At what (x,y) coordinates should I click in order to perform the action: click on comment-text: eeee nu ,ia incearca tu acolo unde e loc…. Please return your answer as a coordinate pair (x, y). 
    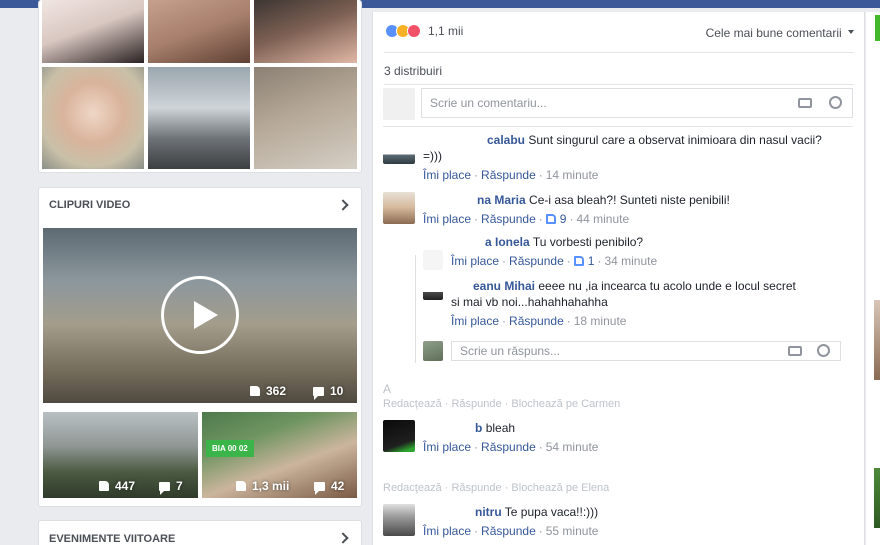
    Looking at the image, I should click on (667, 286).